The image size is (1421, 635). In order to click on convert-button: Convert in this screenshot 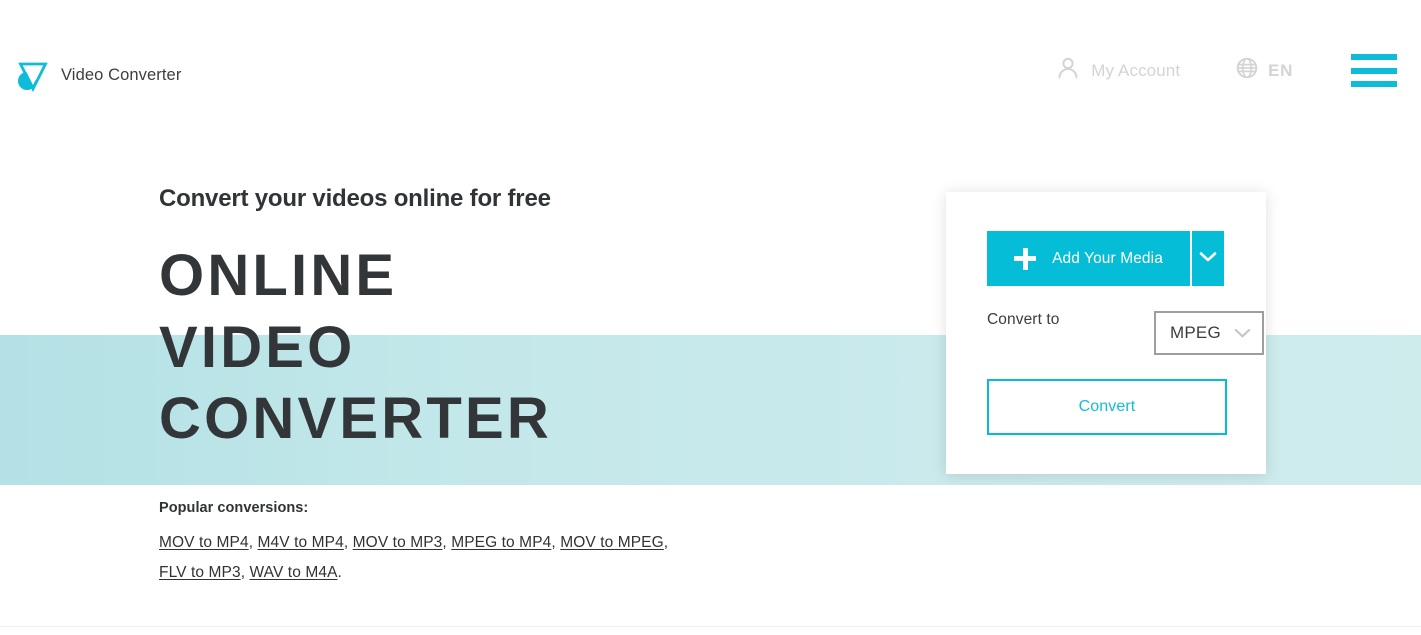, I will do `click(1107, 407)`.